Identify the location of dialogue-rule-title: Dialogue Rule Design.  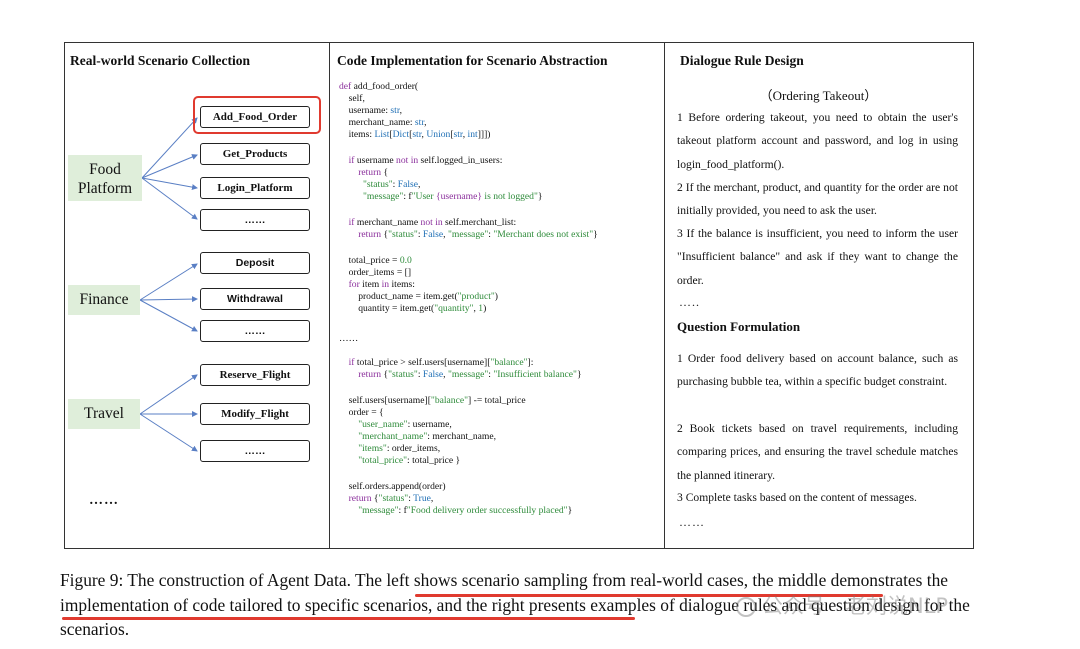
(742, 60).